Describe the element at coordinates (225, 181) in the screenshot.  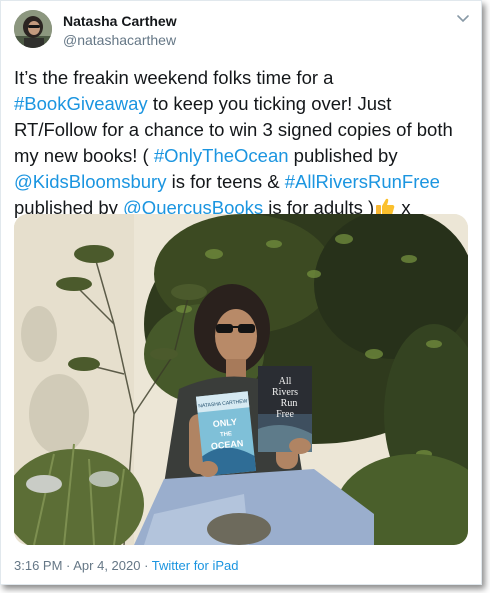
I see `tweet-text-segment: is for teens &` at that location.